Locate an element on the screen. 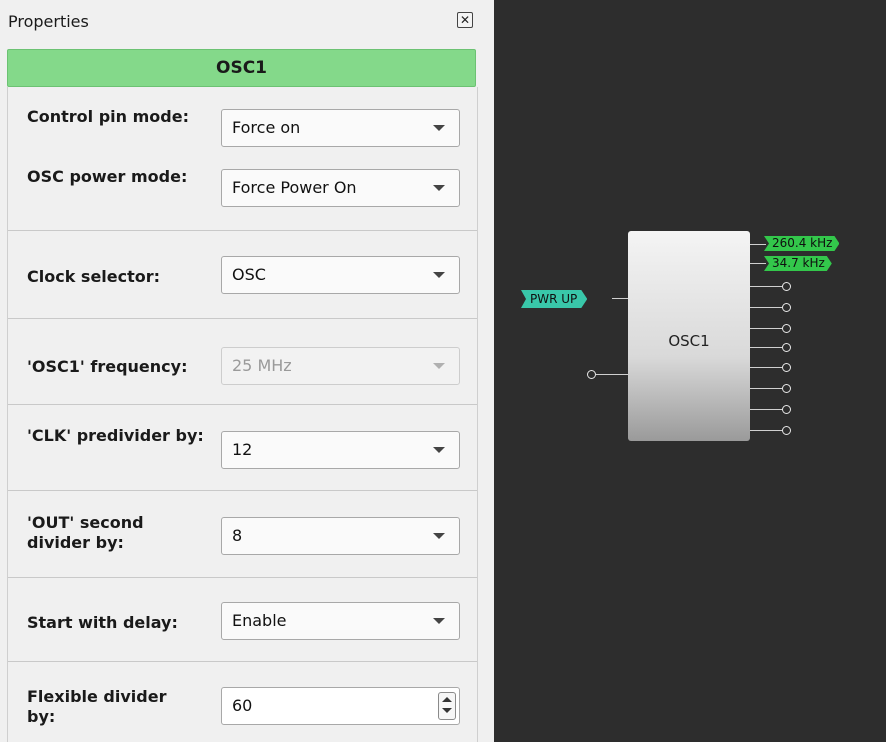 This screenshot has height=742, width=886. group-osc1-frequency: 'OSC1' frequency: 25 MHz is located at coordinates (242, 362).